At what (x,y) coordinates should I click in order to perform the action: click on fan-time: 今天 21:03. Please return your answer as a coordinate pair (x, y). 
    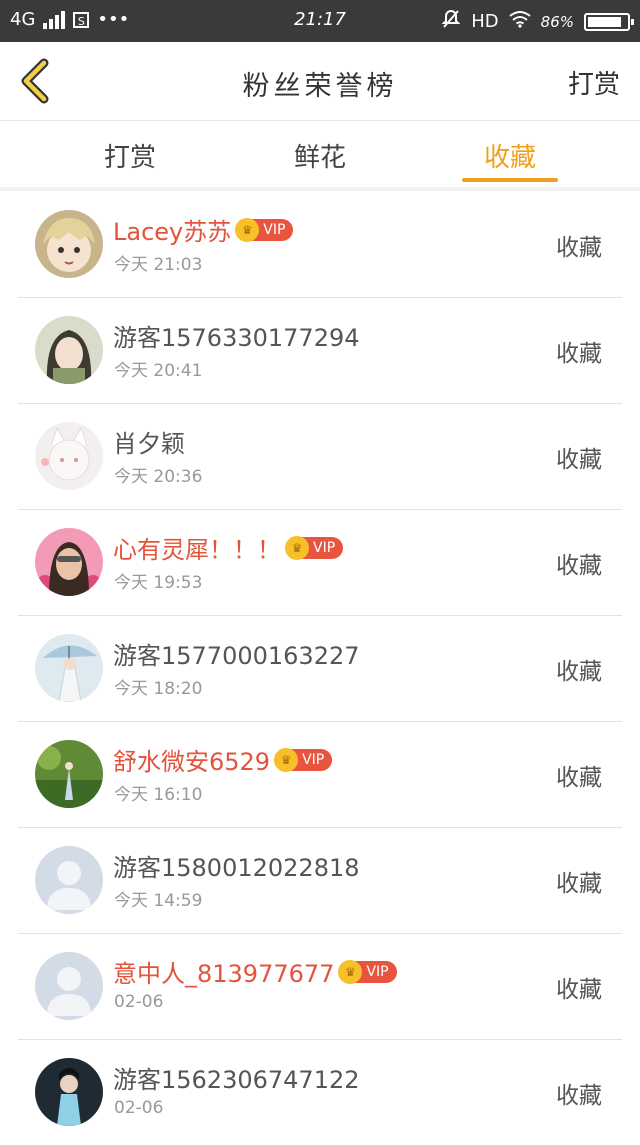
    Looking at the image, I should click on (158, 265).